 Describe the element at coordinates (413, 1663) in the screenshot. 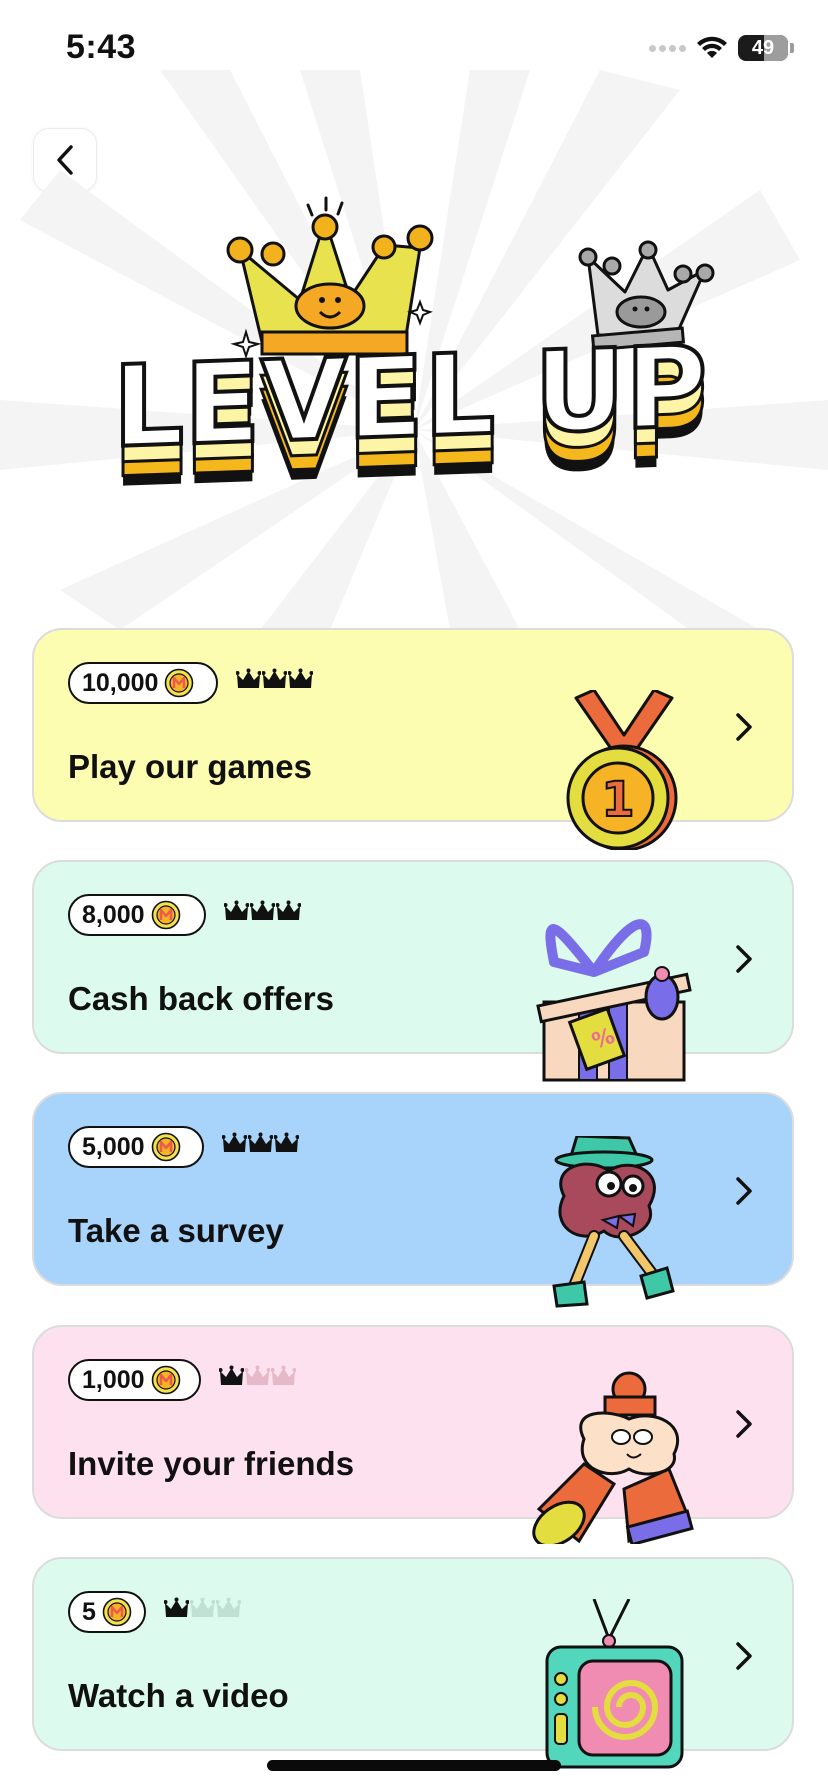

I see `offer-card: 5 Watch a video` at that location.